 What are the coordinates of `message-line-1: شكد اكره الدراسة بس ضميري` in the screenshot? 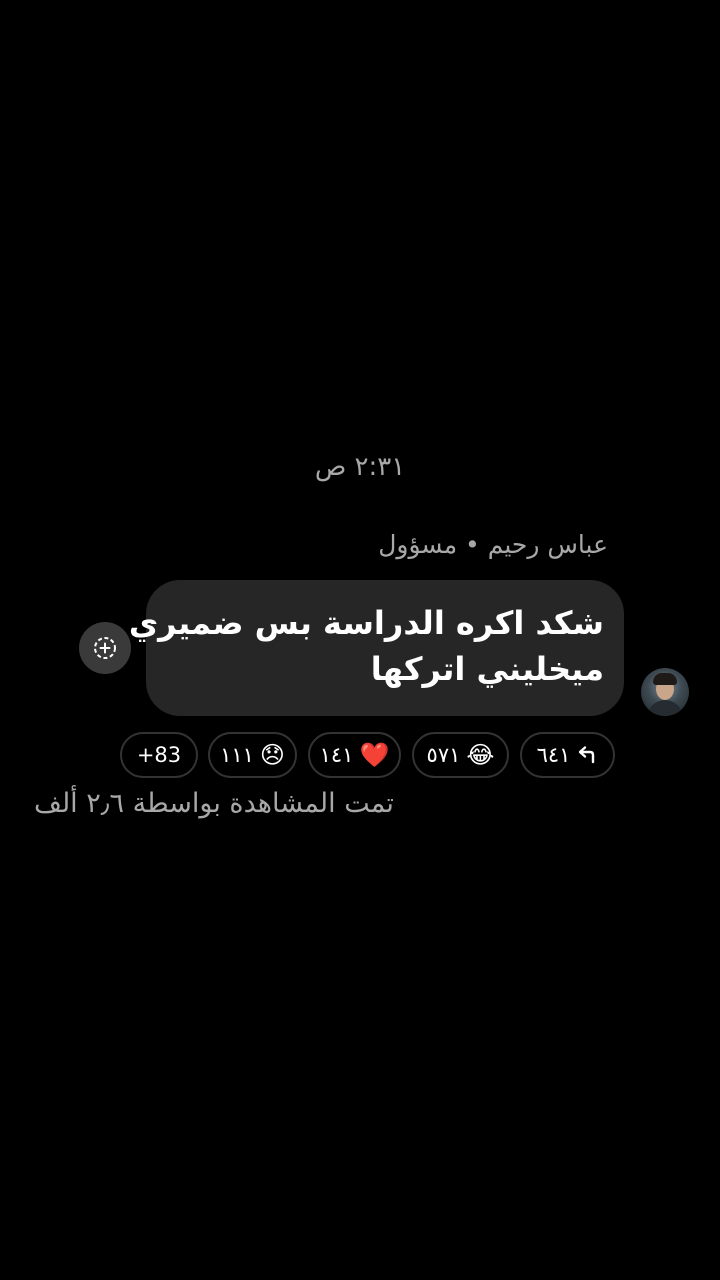 It's located at (366, 623).